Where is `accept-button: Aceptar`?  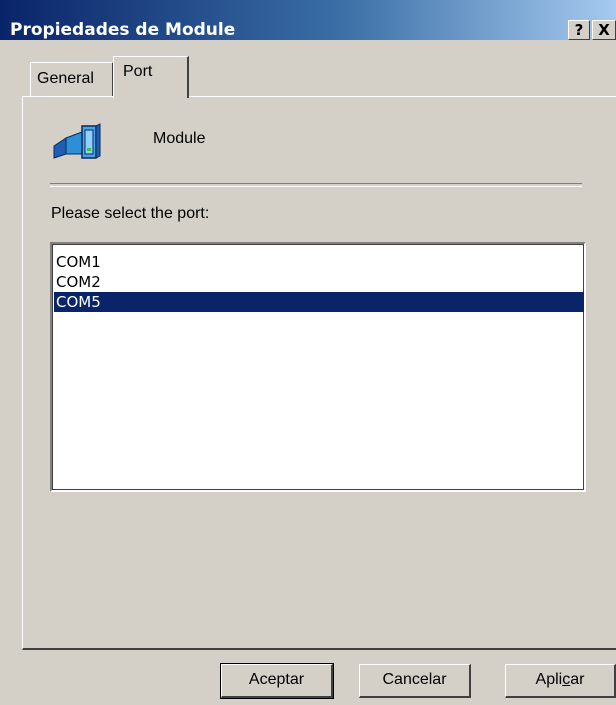
accept-button: Aceptar is located at coordinates (277, 681).